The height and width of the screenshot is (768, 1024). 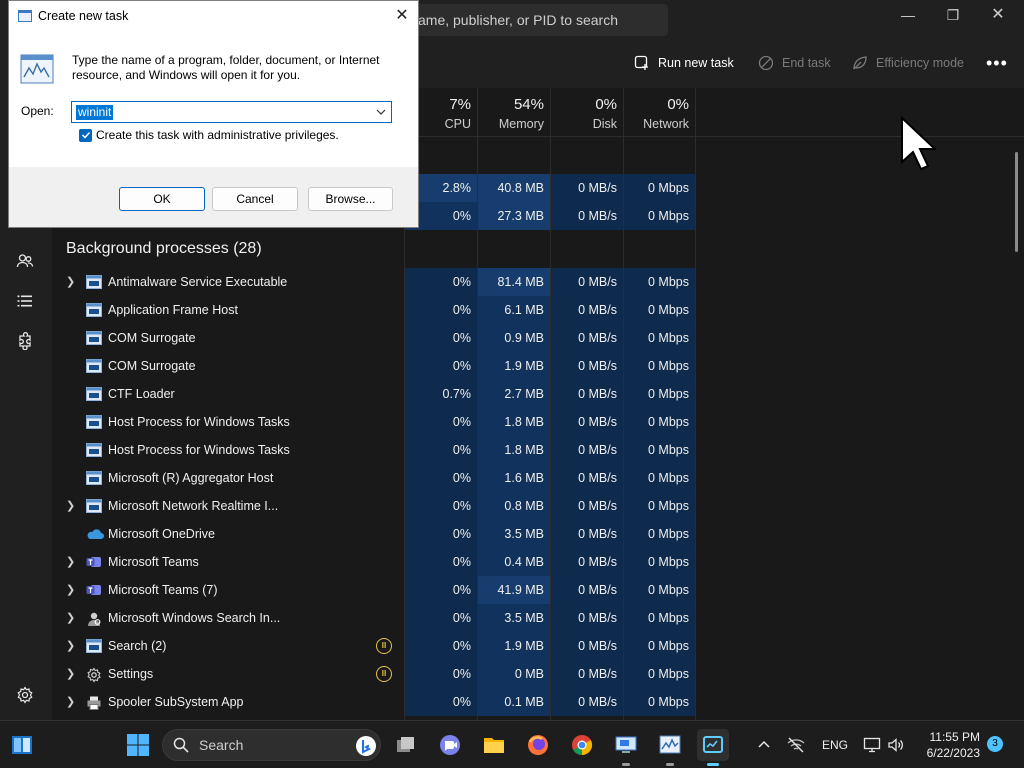 What do you see at coordinates (373, 394) in the screenshot?
I see `process-row: CTF Loader 0.7% 2.7 MB 0 MB/s 0 Mbps` at bounding box center [373, 394].